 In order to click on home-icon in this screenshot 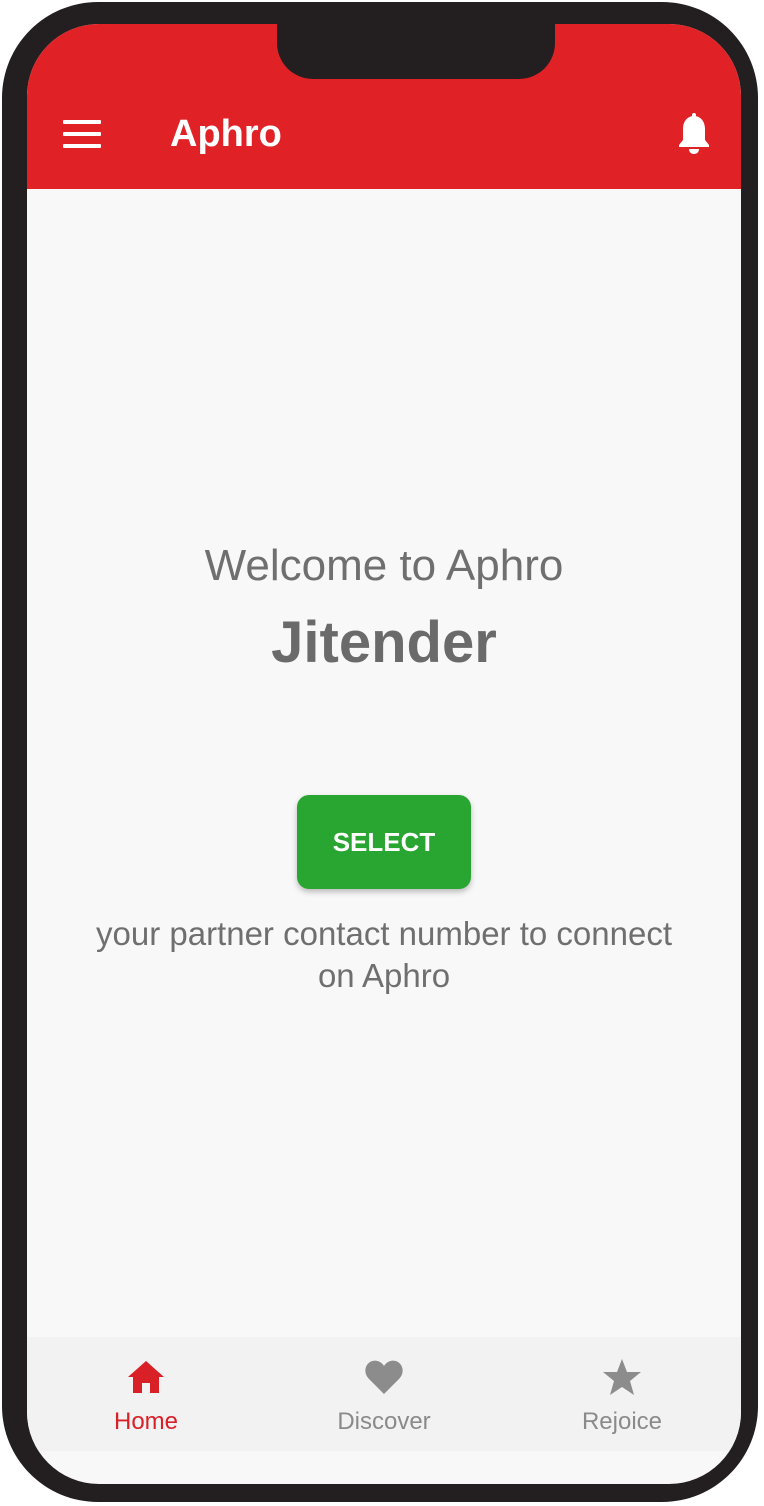, I will do `click(146, 1377)`.